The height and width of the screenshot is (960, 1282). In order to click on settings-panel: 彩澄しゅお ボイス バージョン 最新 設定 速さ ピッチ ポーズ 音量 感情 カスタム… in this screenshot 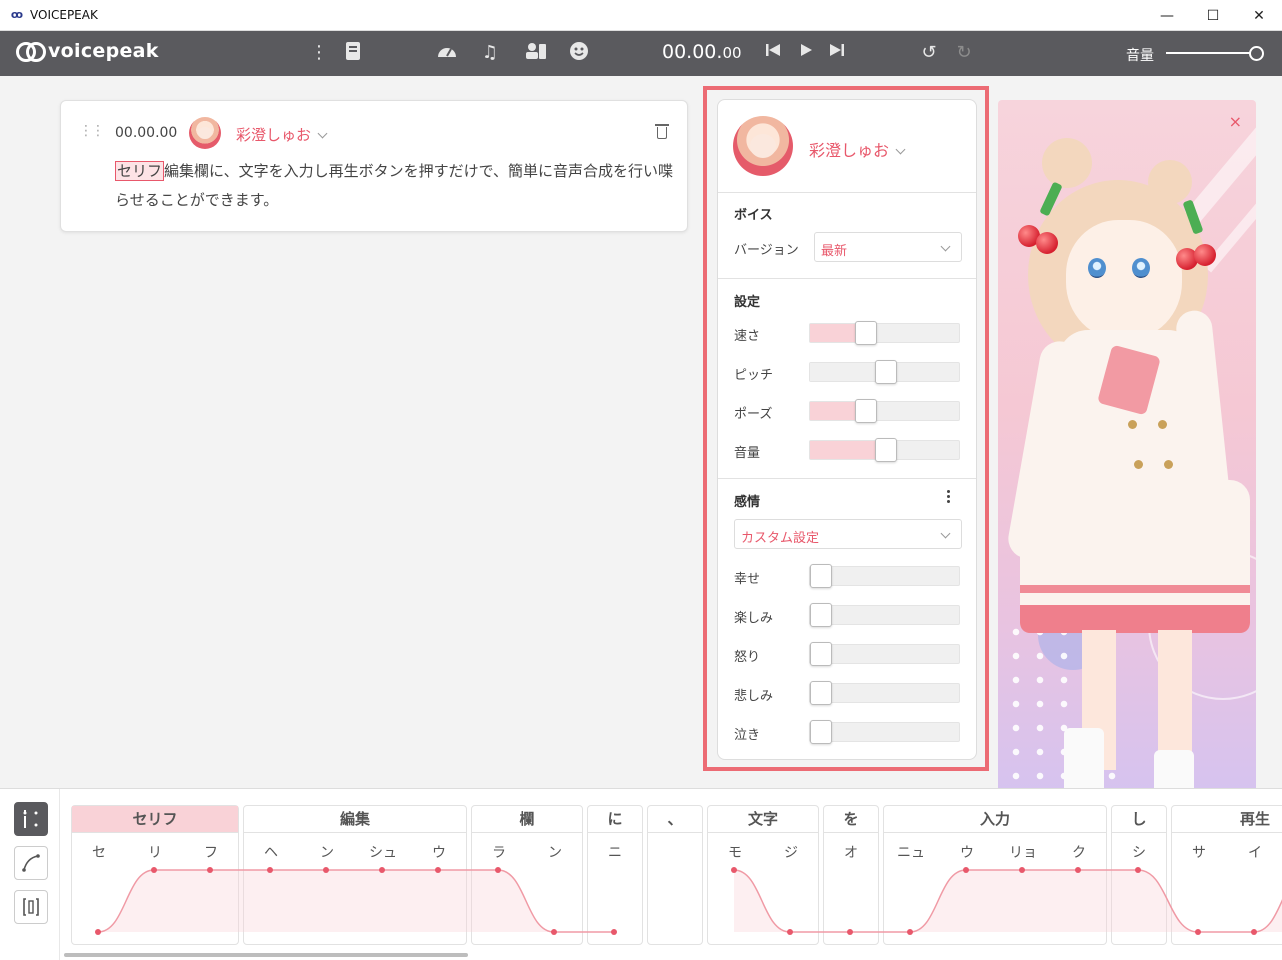, I will do `click(847, 429)`.